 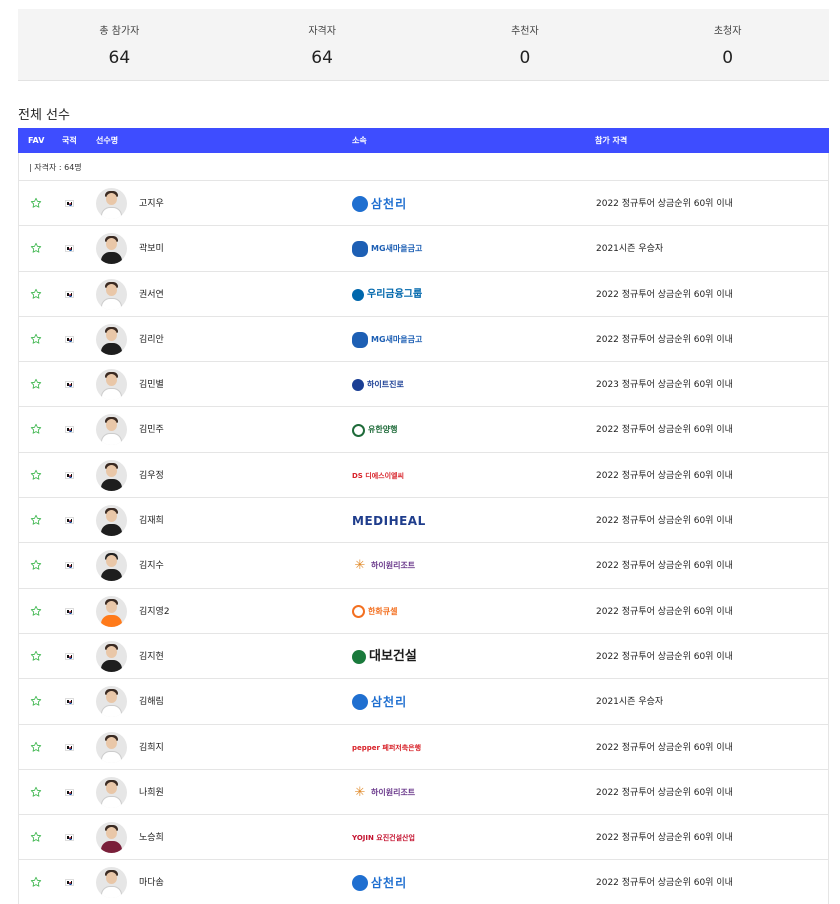 What do you see at coordinates (423, 475) in the screenshot?
I see `table-row: 김우정 DS 디에스이엘씨 2022 정규투어 상금순위 60위 이내` at bounding box center [423, 475].